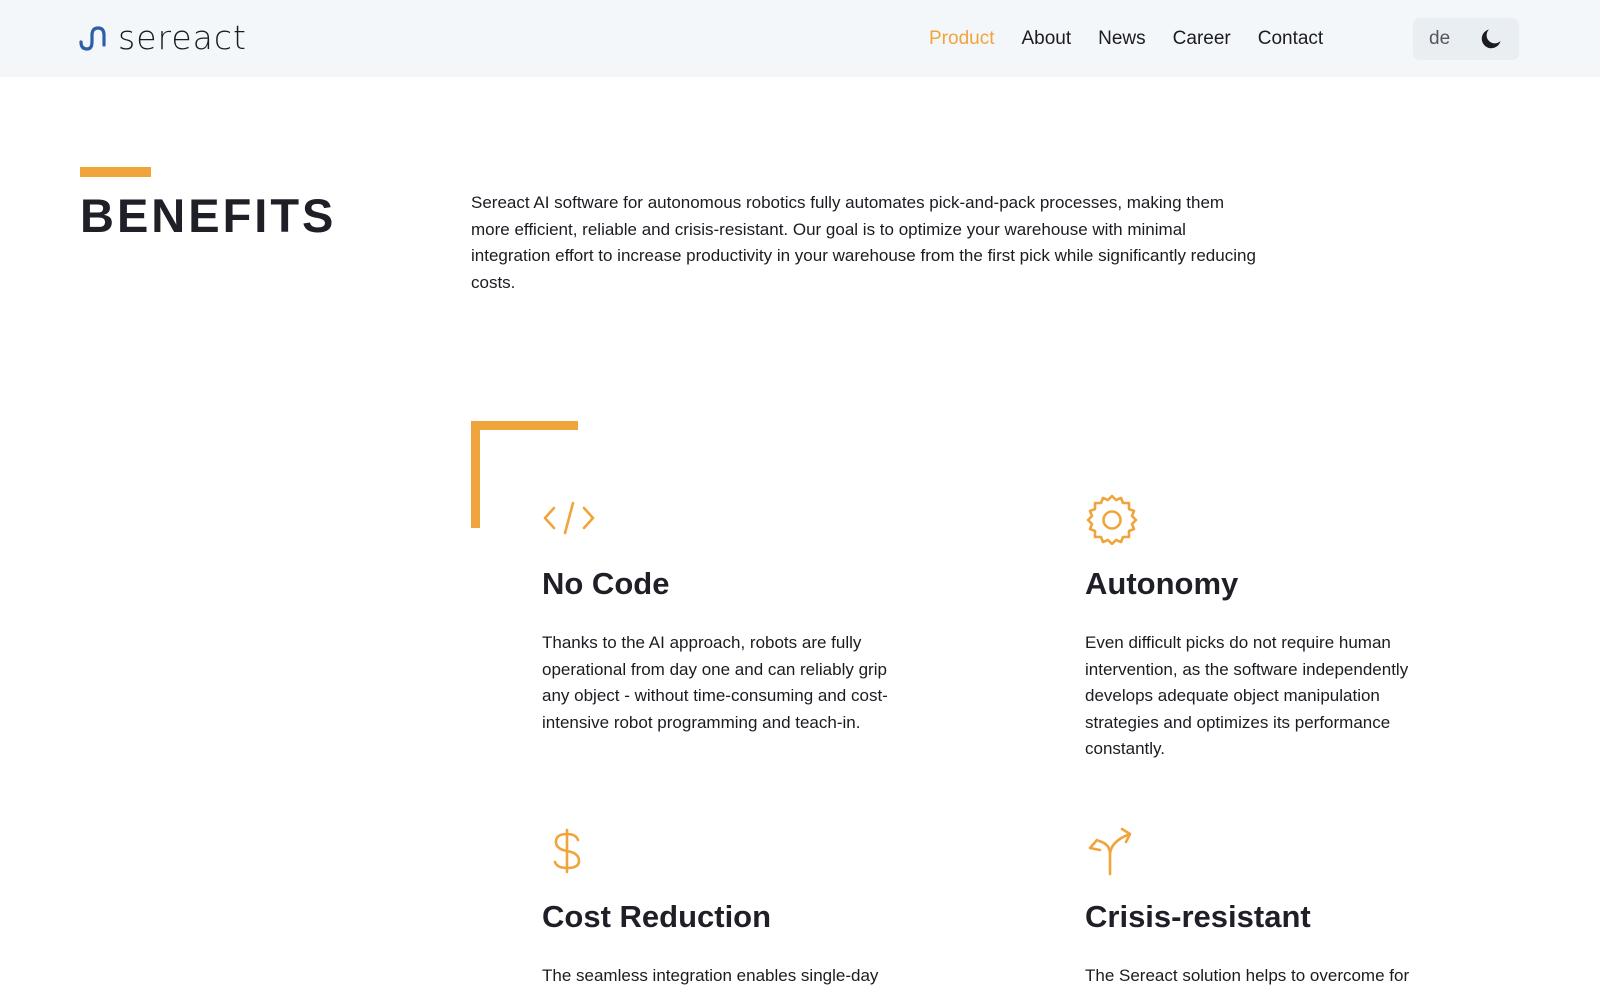 The height and width of the screenshot is (1000, 1600). I want to click on section-title: BENEFITS, so click(208, 215).